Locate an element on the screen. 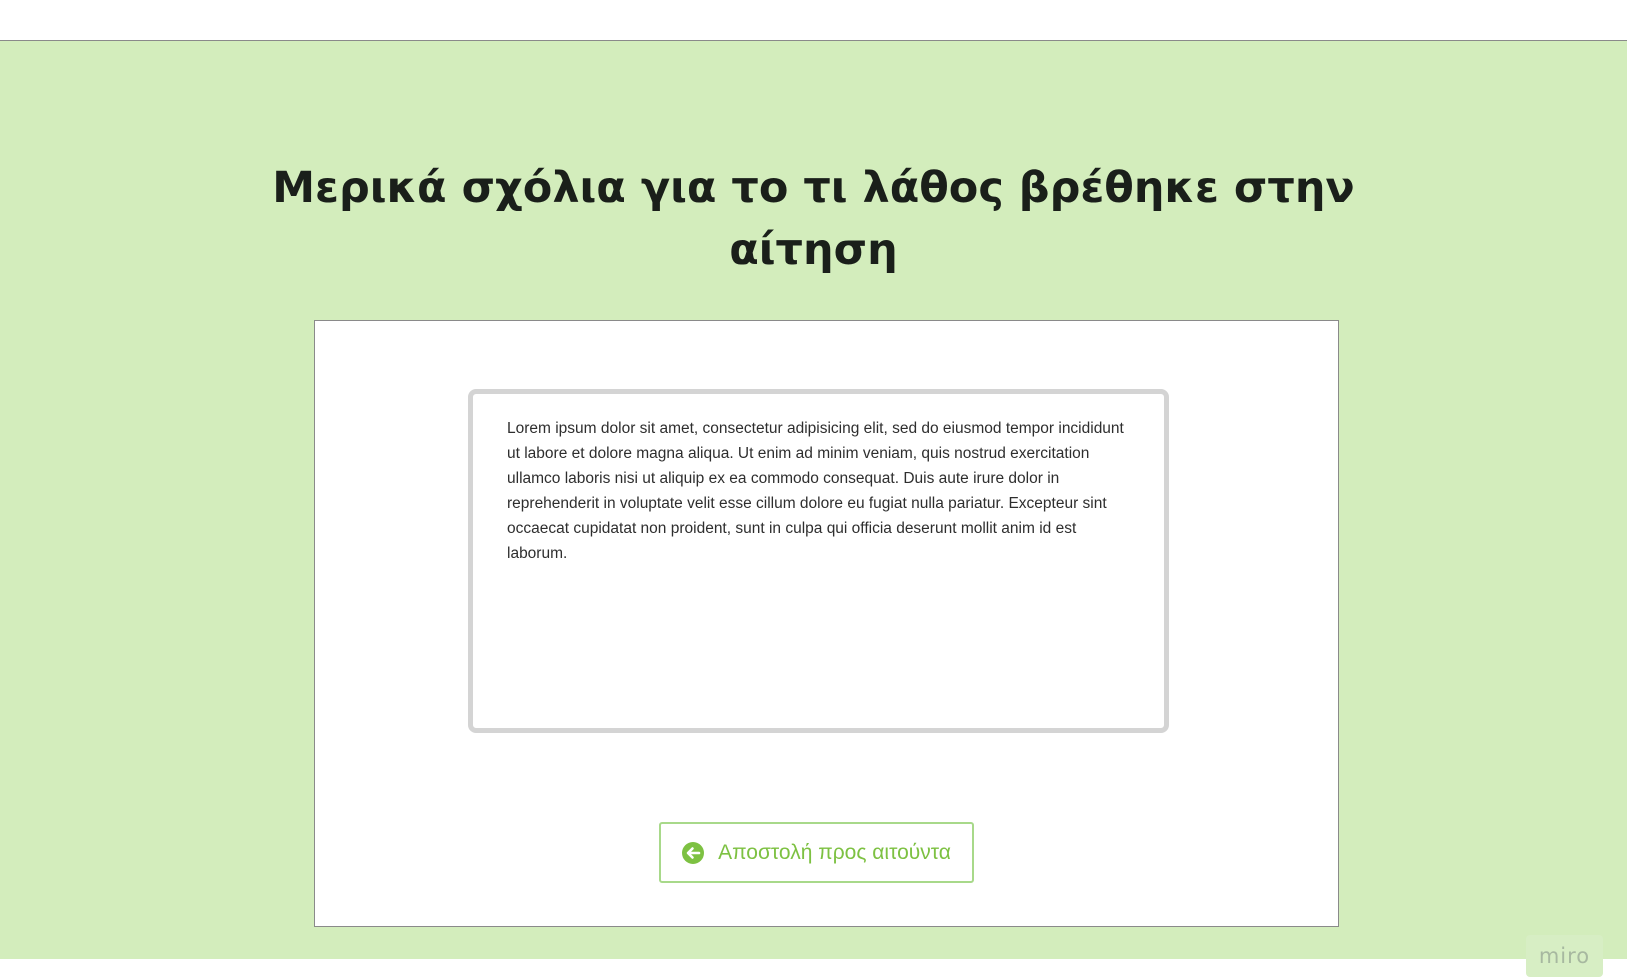 Image resolution: width=1627 pixels, height=977 pixels. page-title-line-2: αίτηση is located at coordinates (813, 250).